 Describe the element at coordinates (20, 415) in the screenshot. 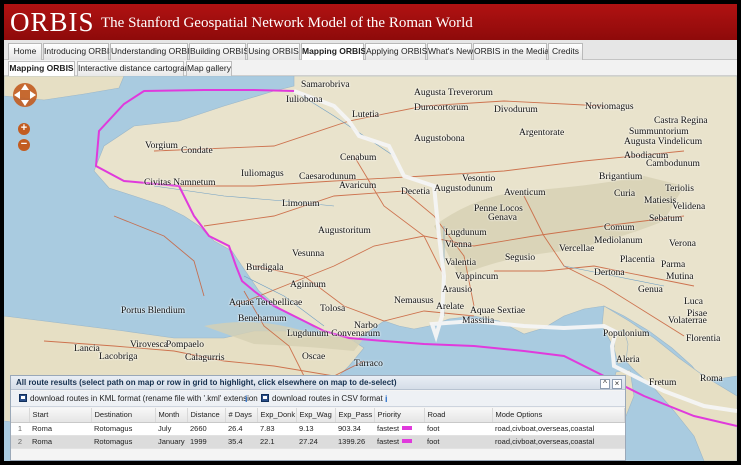

I see `column-header-index` at that location.